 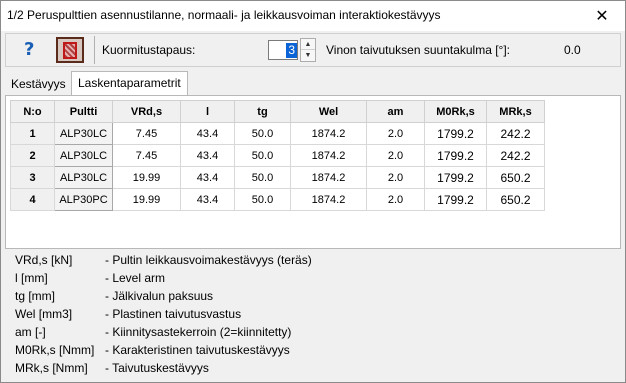 What do you see at coordinates (32, 133) in the screenshot?
I see `row-number: 1` at bounding box center [32, 133].